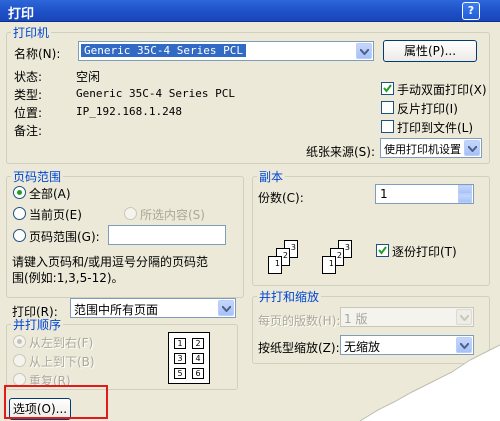 This screenshot has width=500, height=421. Describe the element at coordinates (435, 127) in the screenshot. I see `print-to-file-label: 打印到文件(L)` at that location.